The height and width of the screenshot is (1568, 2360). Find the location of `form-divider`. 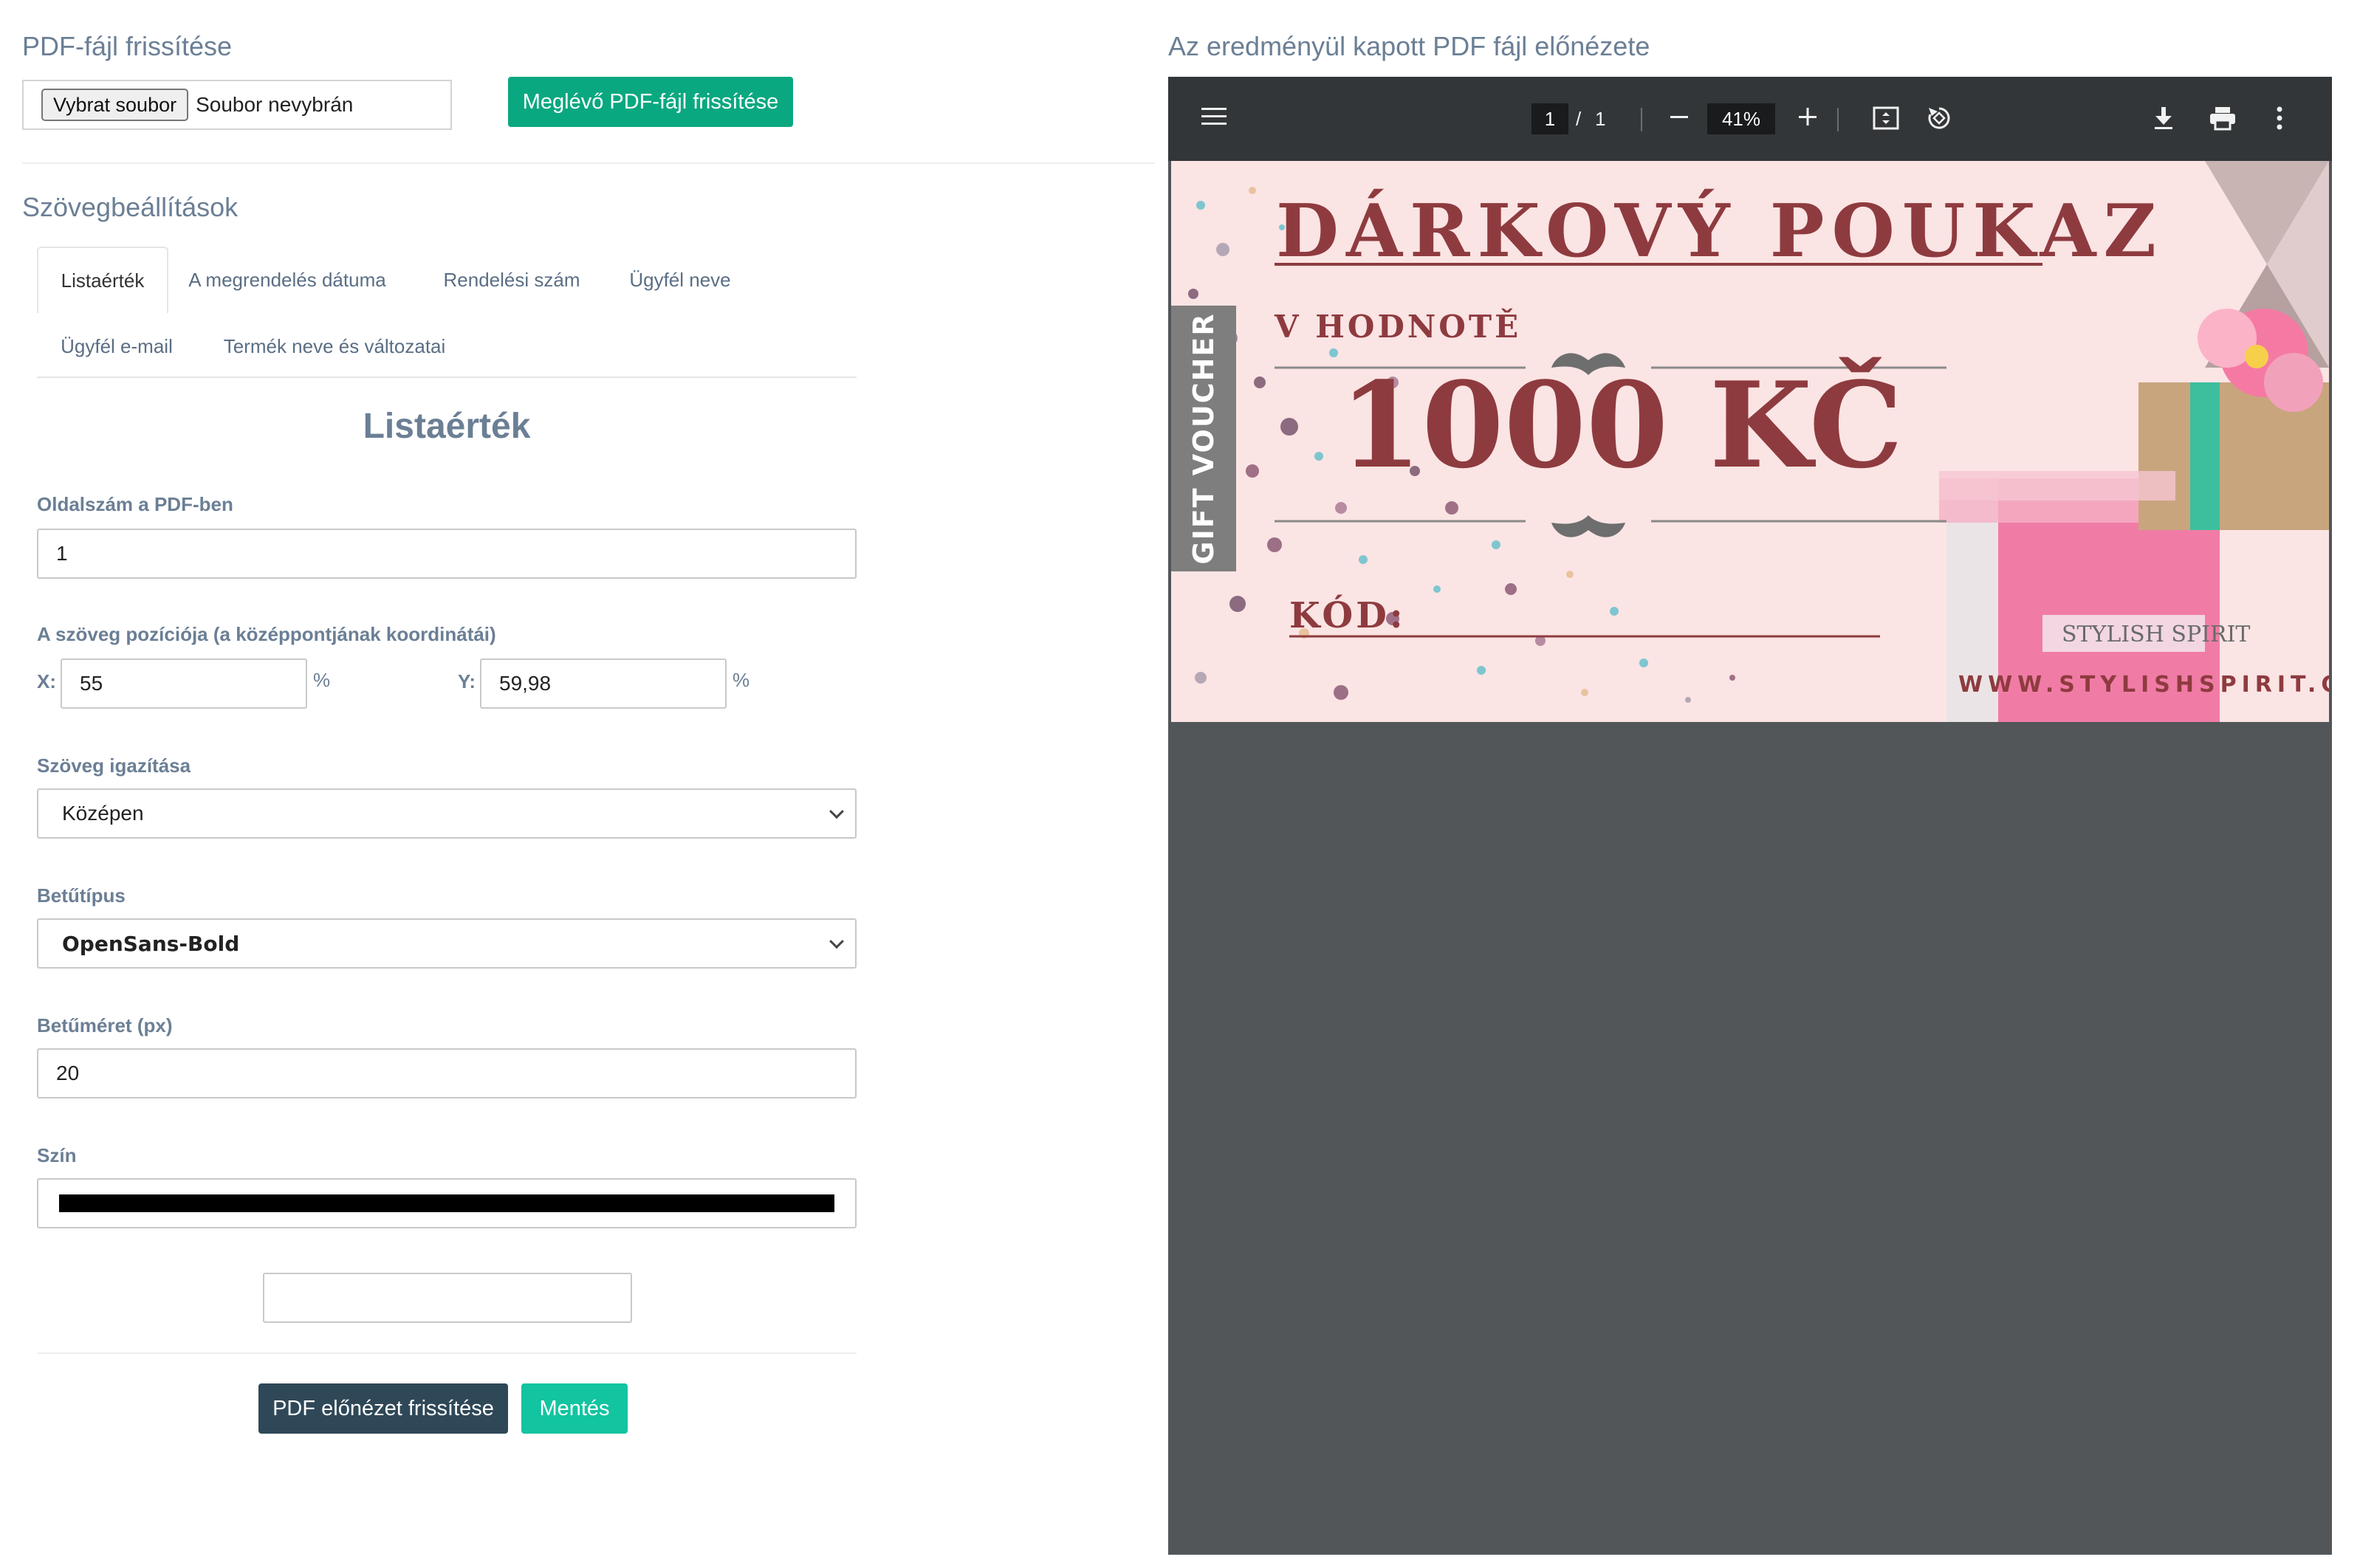

form-divider is located at coordinates (447, 1353).